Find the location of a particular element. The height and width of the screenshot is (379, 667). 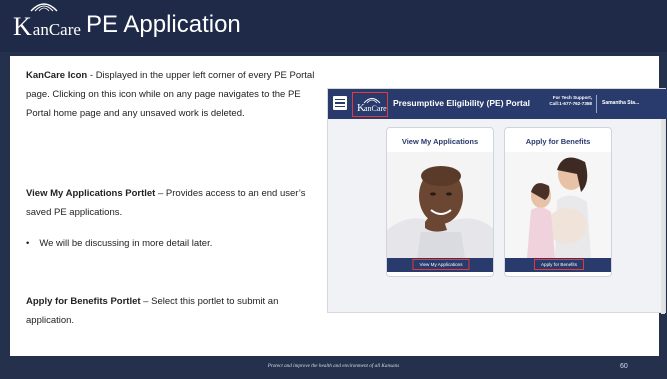

term-view-applications: View My Applications Portlet is located at coordinates (91, 193).